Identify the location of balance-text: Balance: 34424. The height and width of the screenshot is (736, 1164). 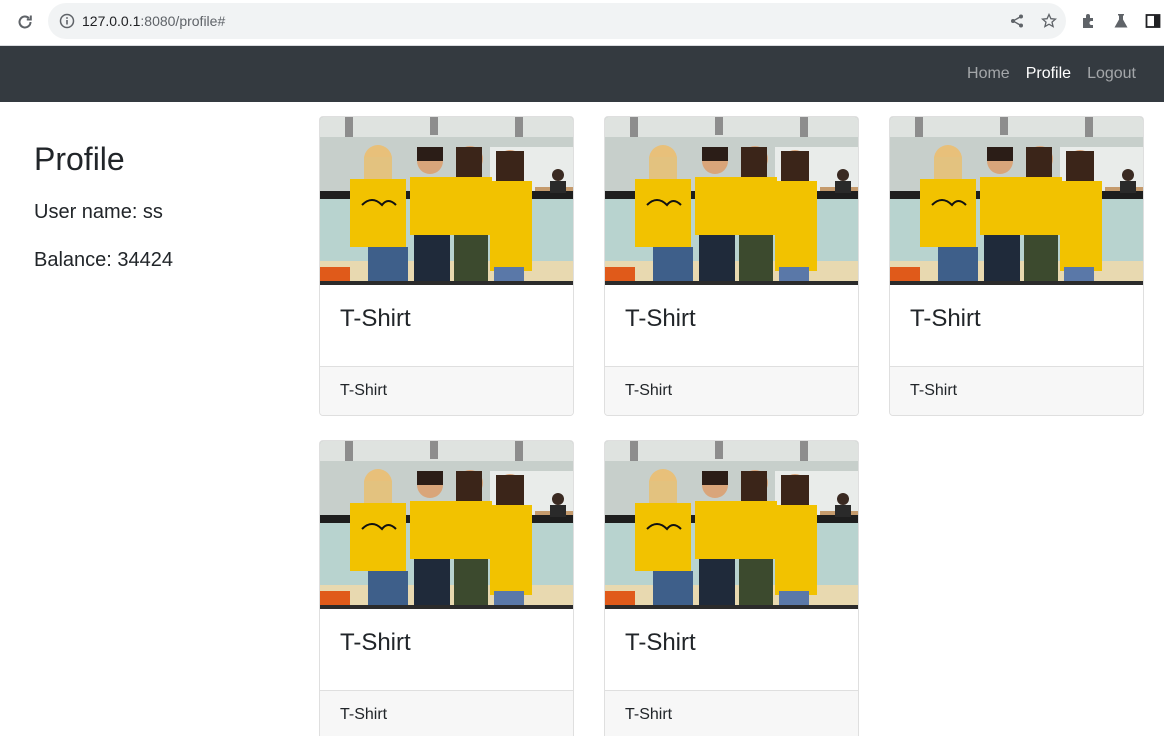
(104, 260).